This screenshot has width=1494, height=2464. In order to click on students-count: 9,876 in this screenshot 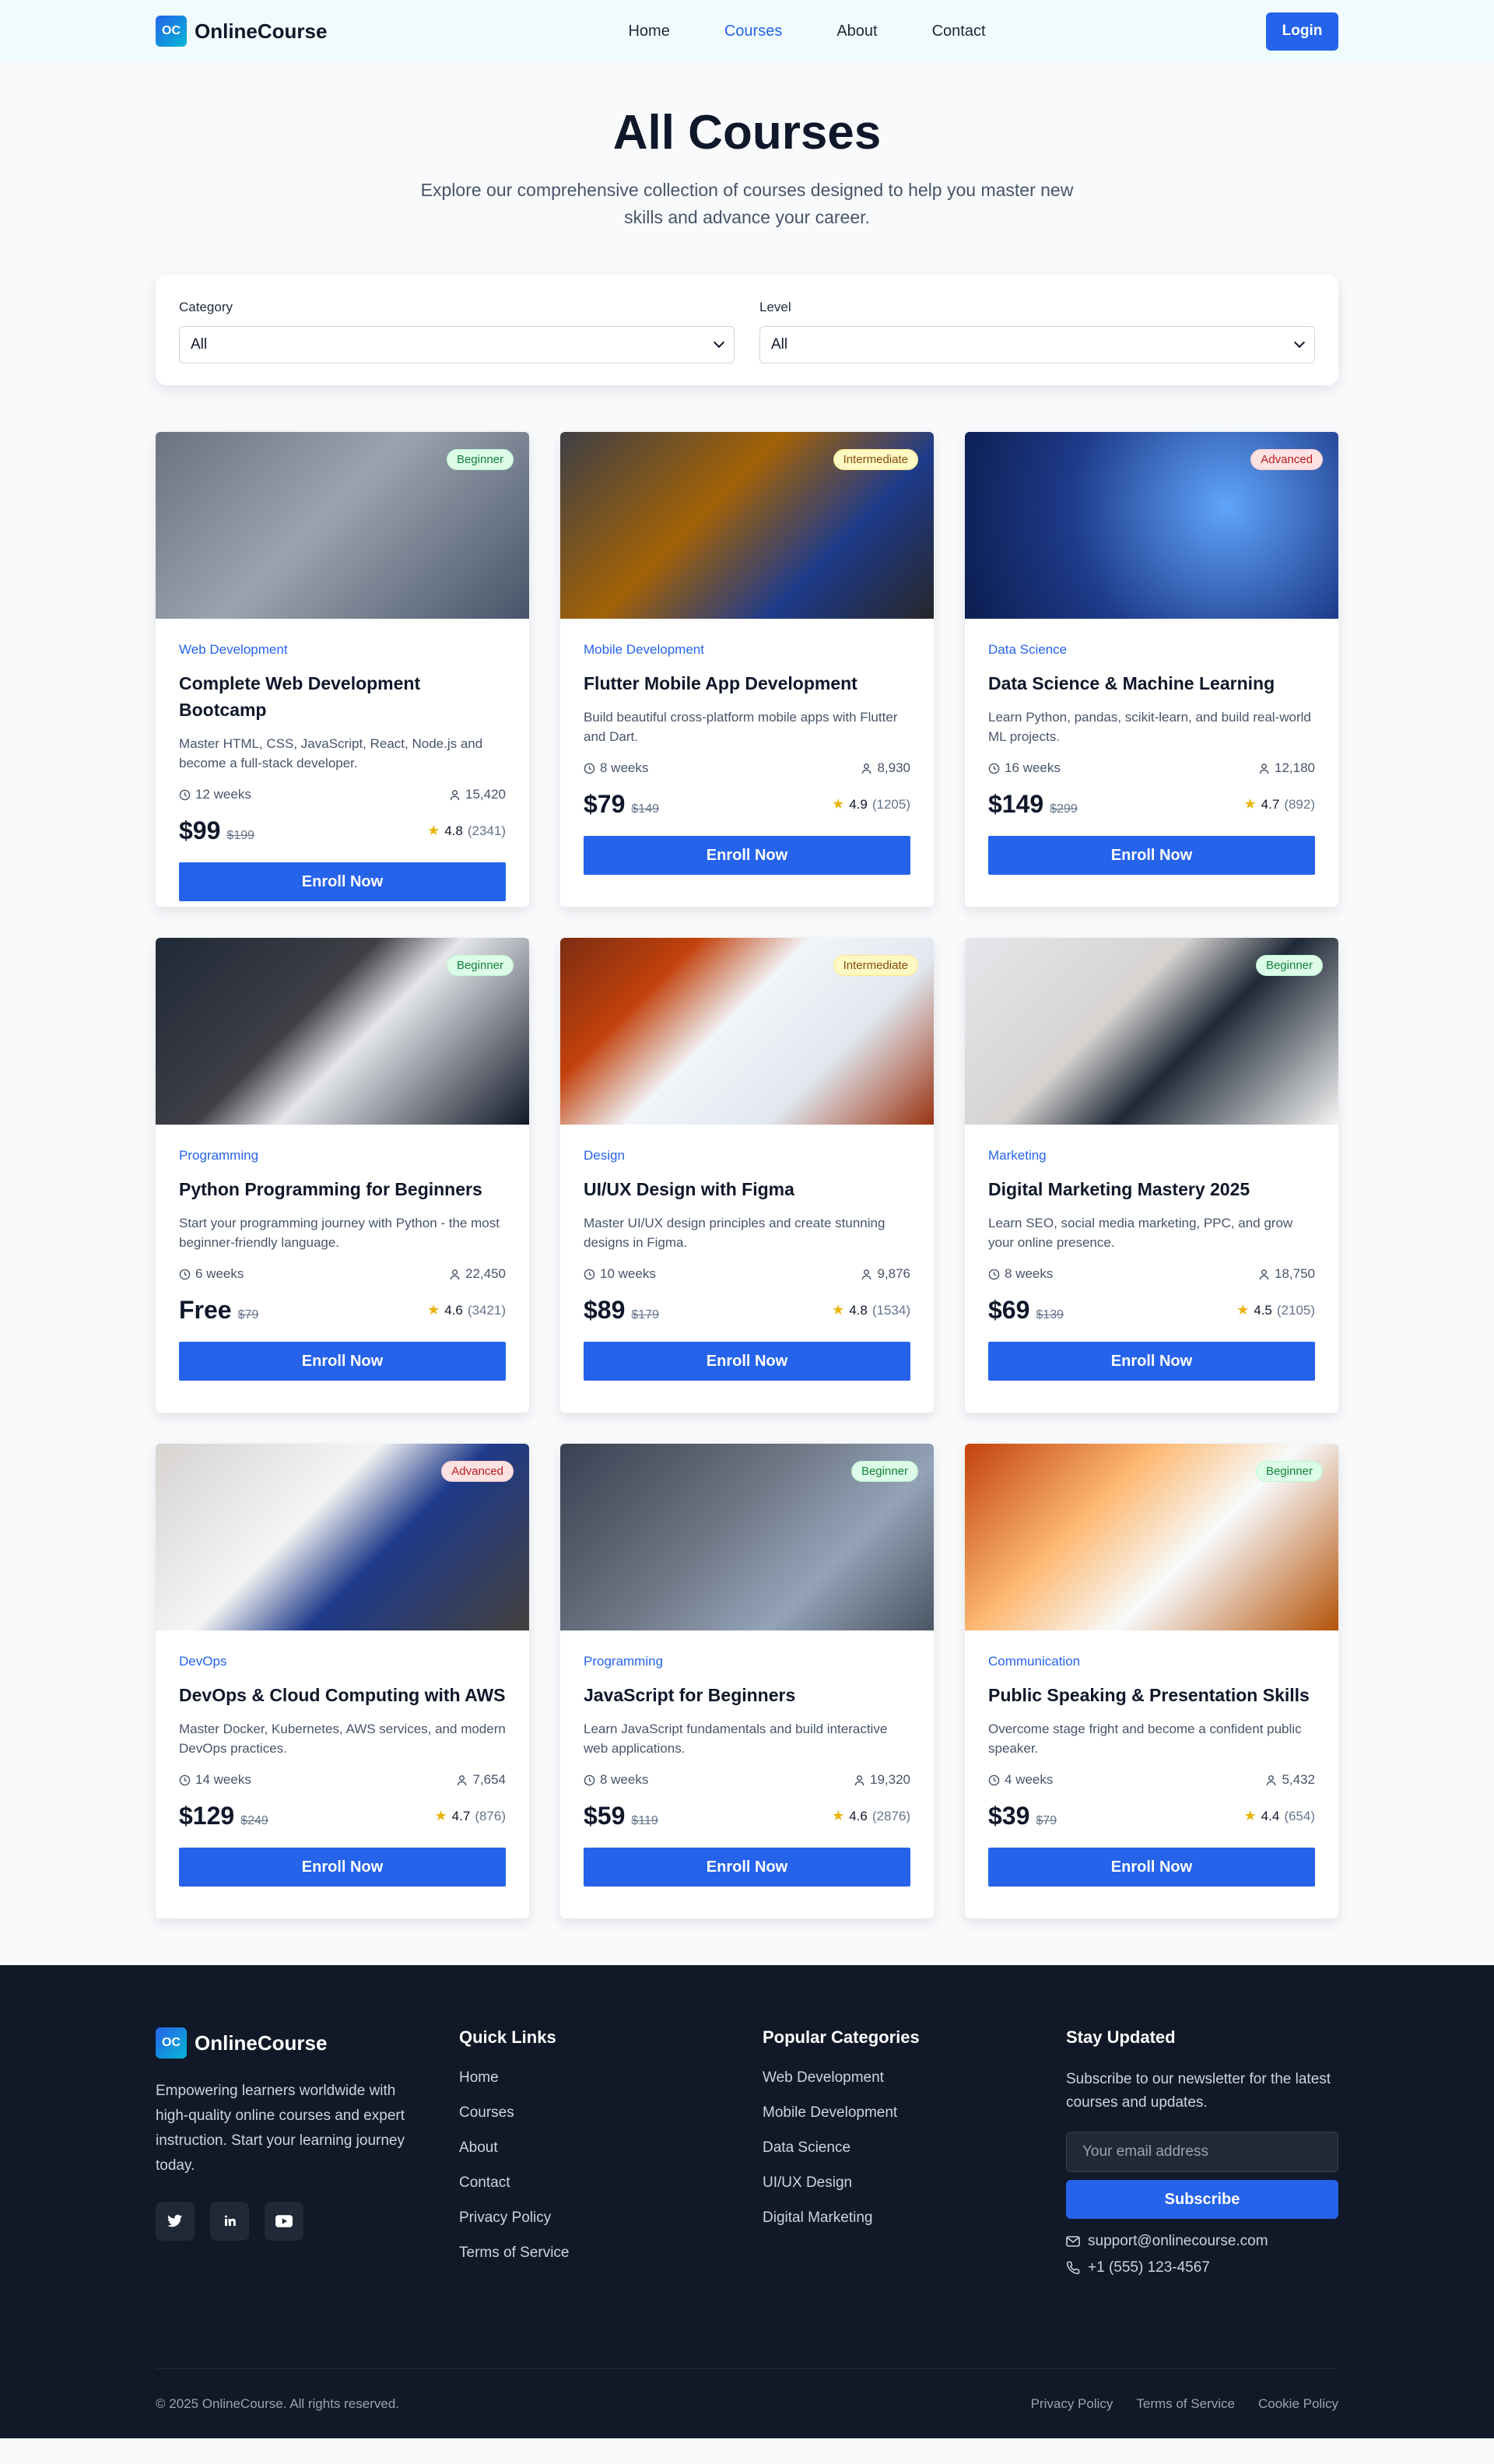, I will do `click(893, 1274)`.